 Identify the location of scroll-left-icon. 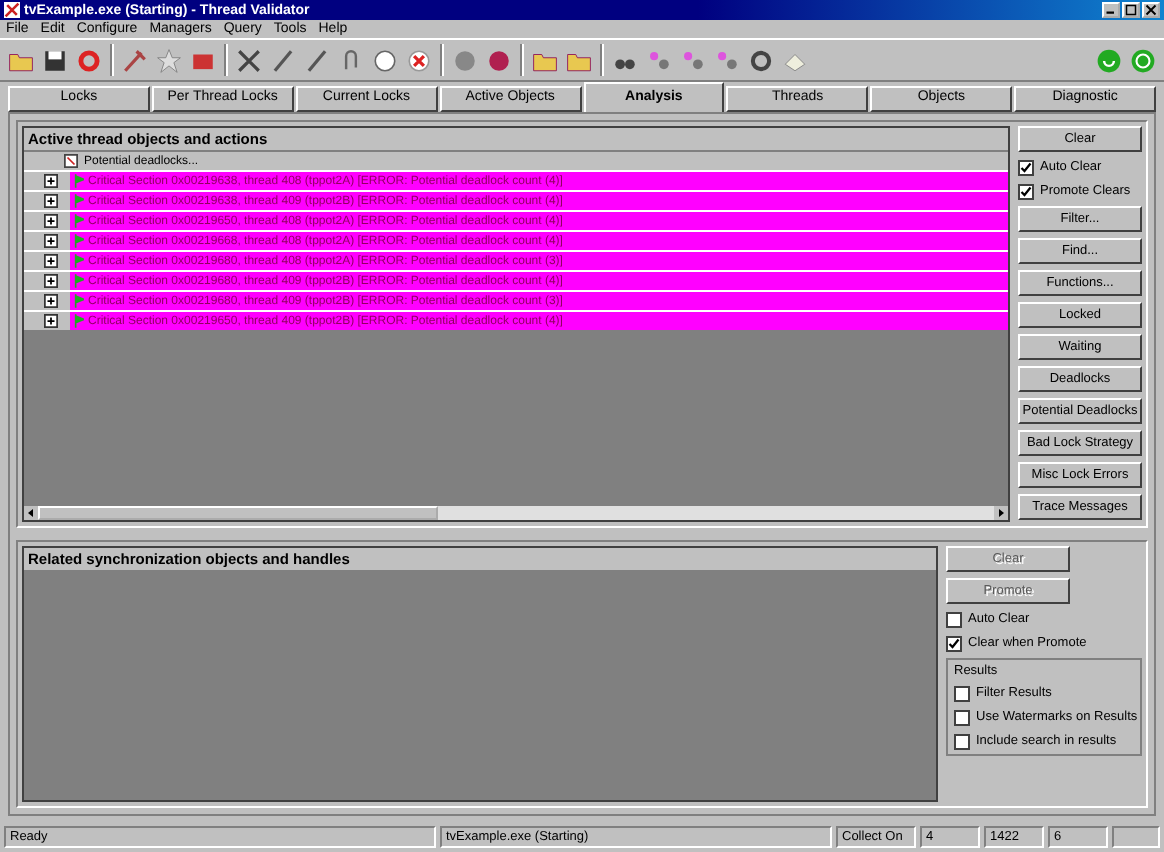
(31, 513).